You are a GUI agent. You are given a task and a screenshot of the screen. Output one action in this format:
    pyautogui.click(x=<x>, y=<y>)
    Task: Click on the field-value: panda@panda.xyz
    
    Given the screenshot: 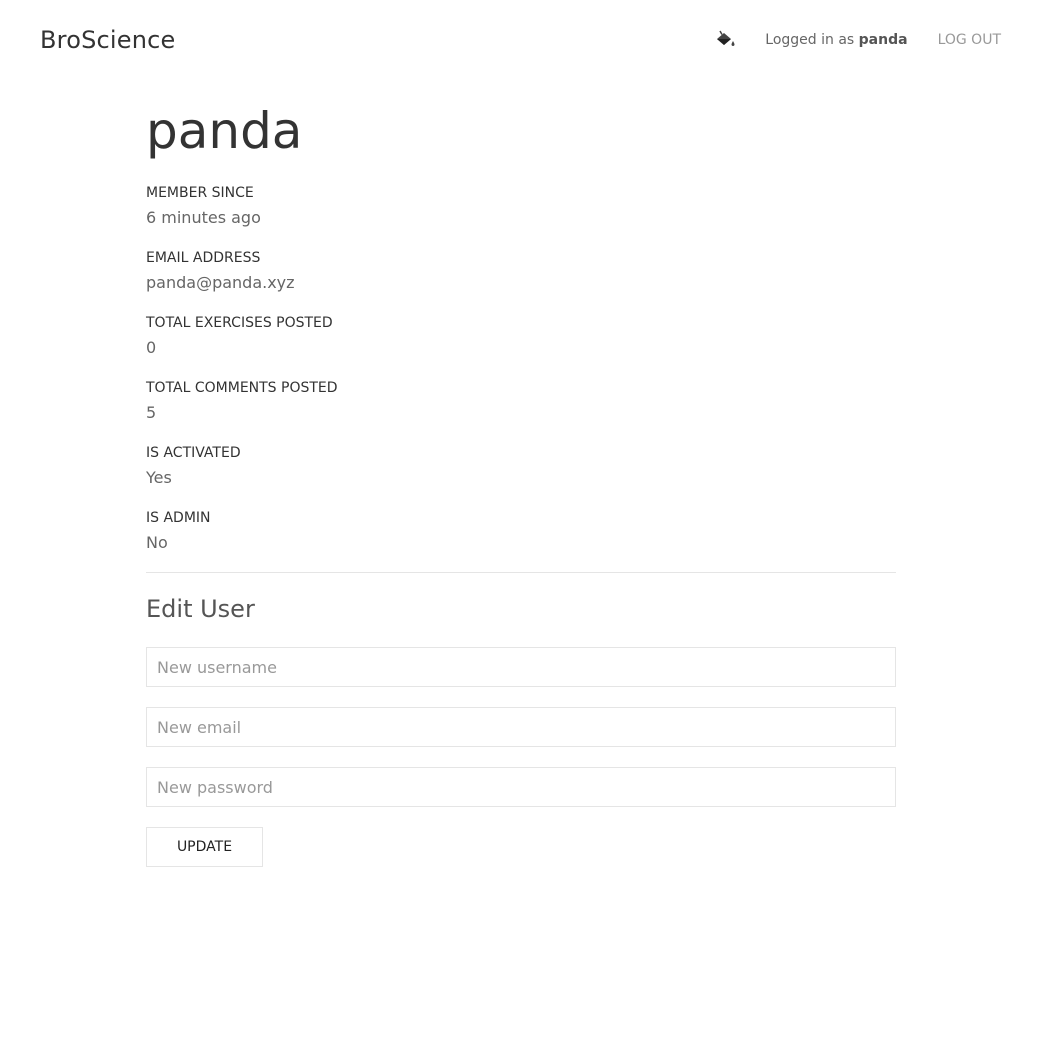 What is the action you would take?
    pyautogui.click(x=220, y=282)
    